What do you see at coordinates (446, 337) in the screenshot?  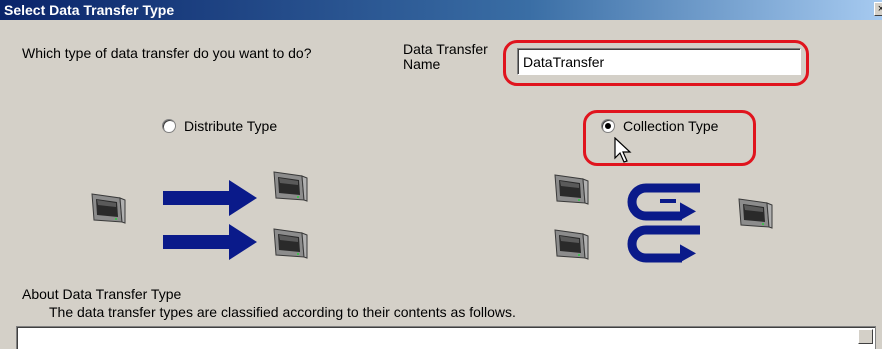 I see `description-text-area` at bounding box center [446, 337].